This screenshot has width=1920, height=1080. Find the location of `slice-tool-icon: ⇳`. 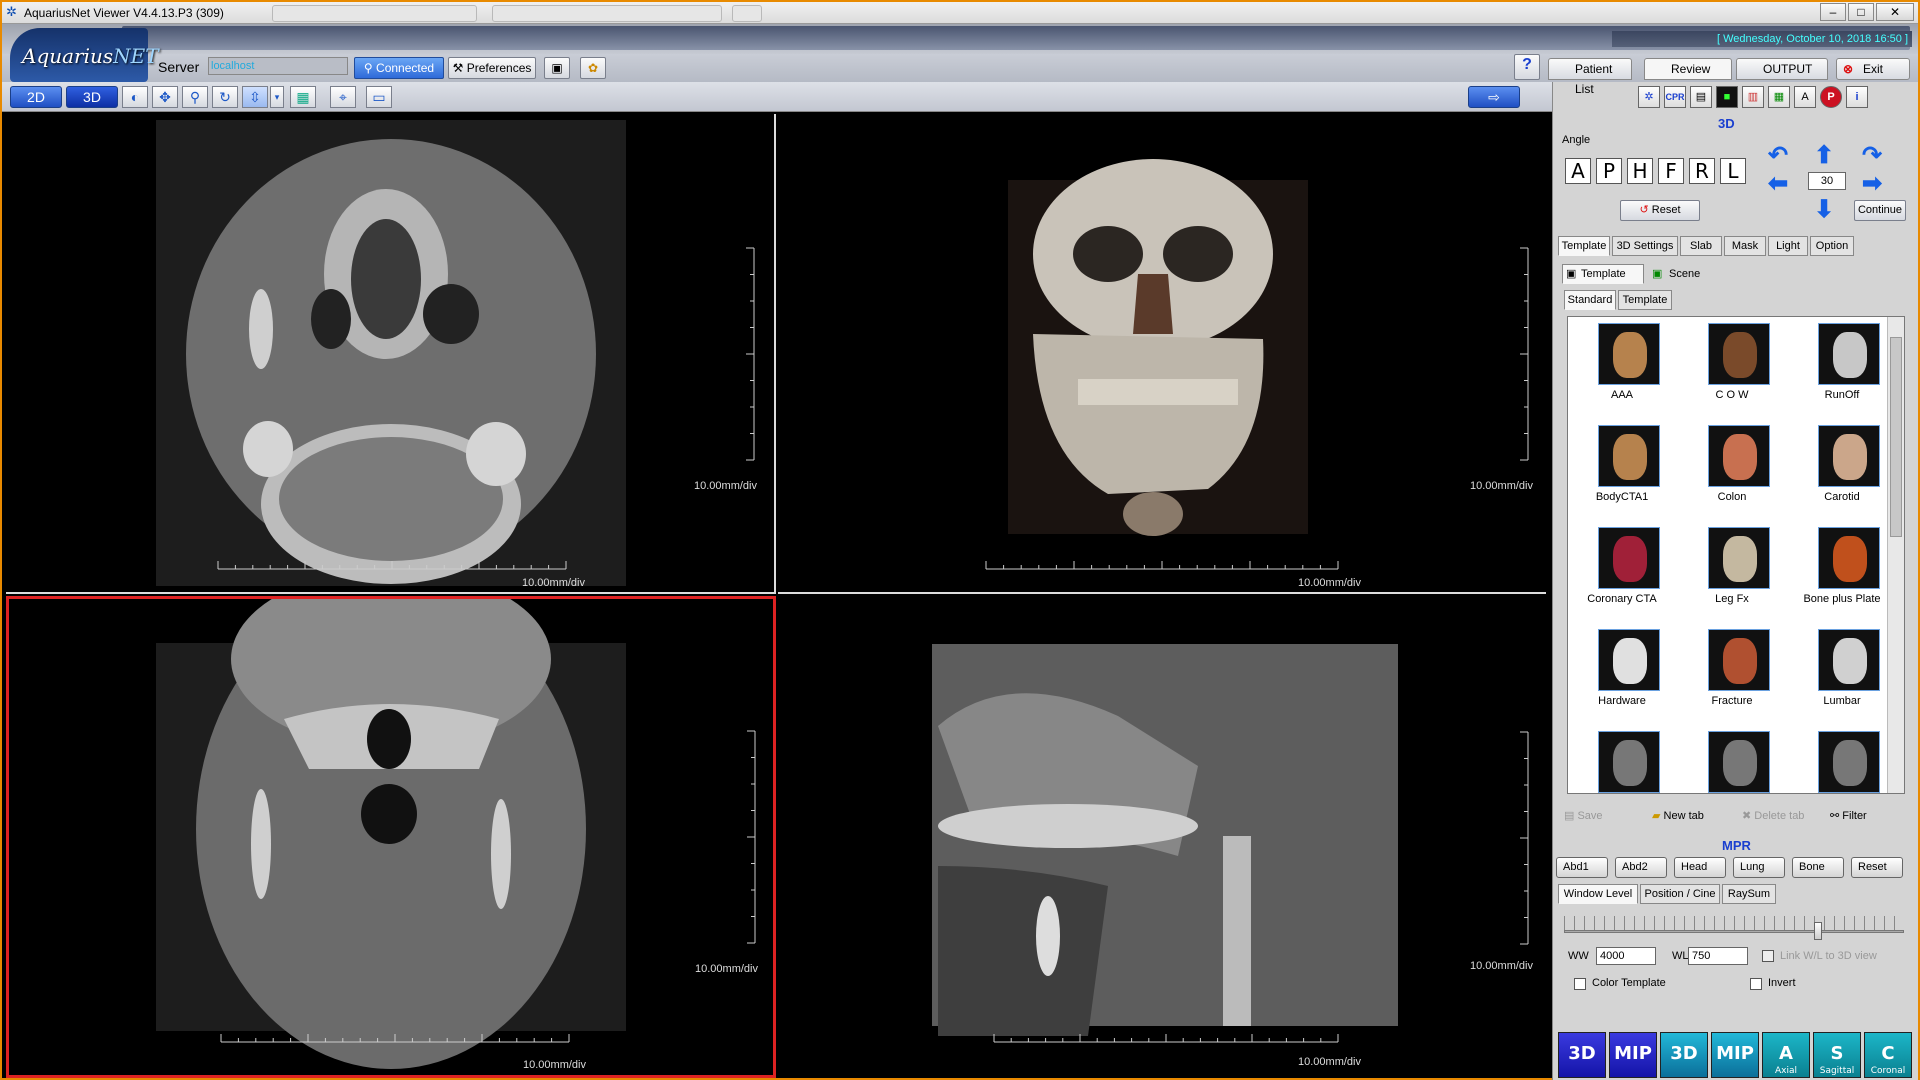

slice-tool-icon: ⇳ is located at coordinates (255, 97).